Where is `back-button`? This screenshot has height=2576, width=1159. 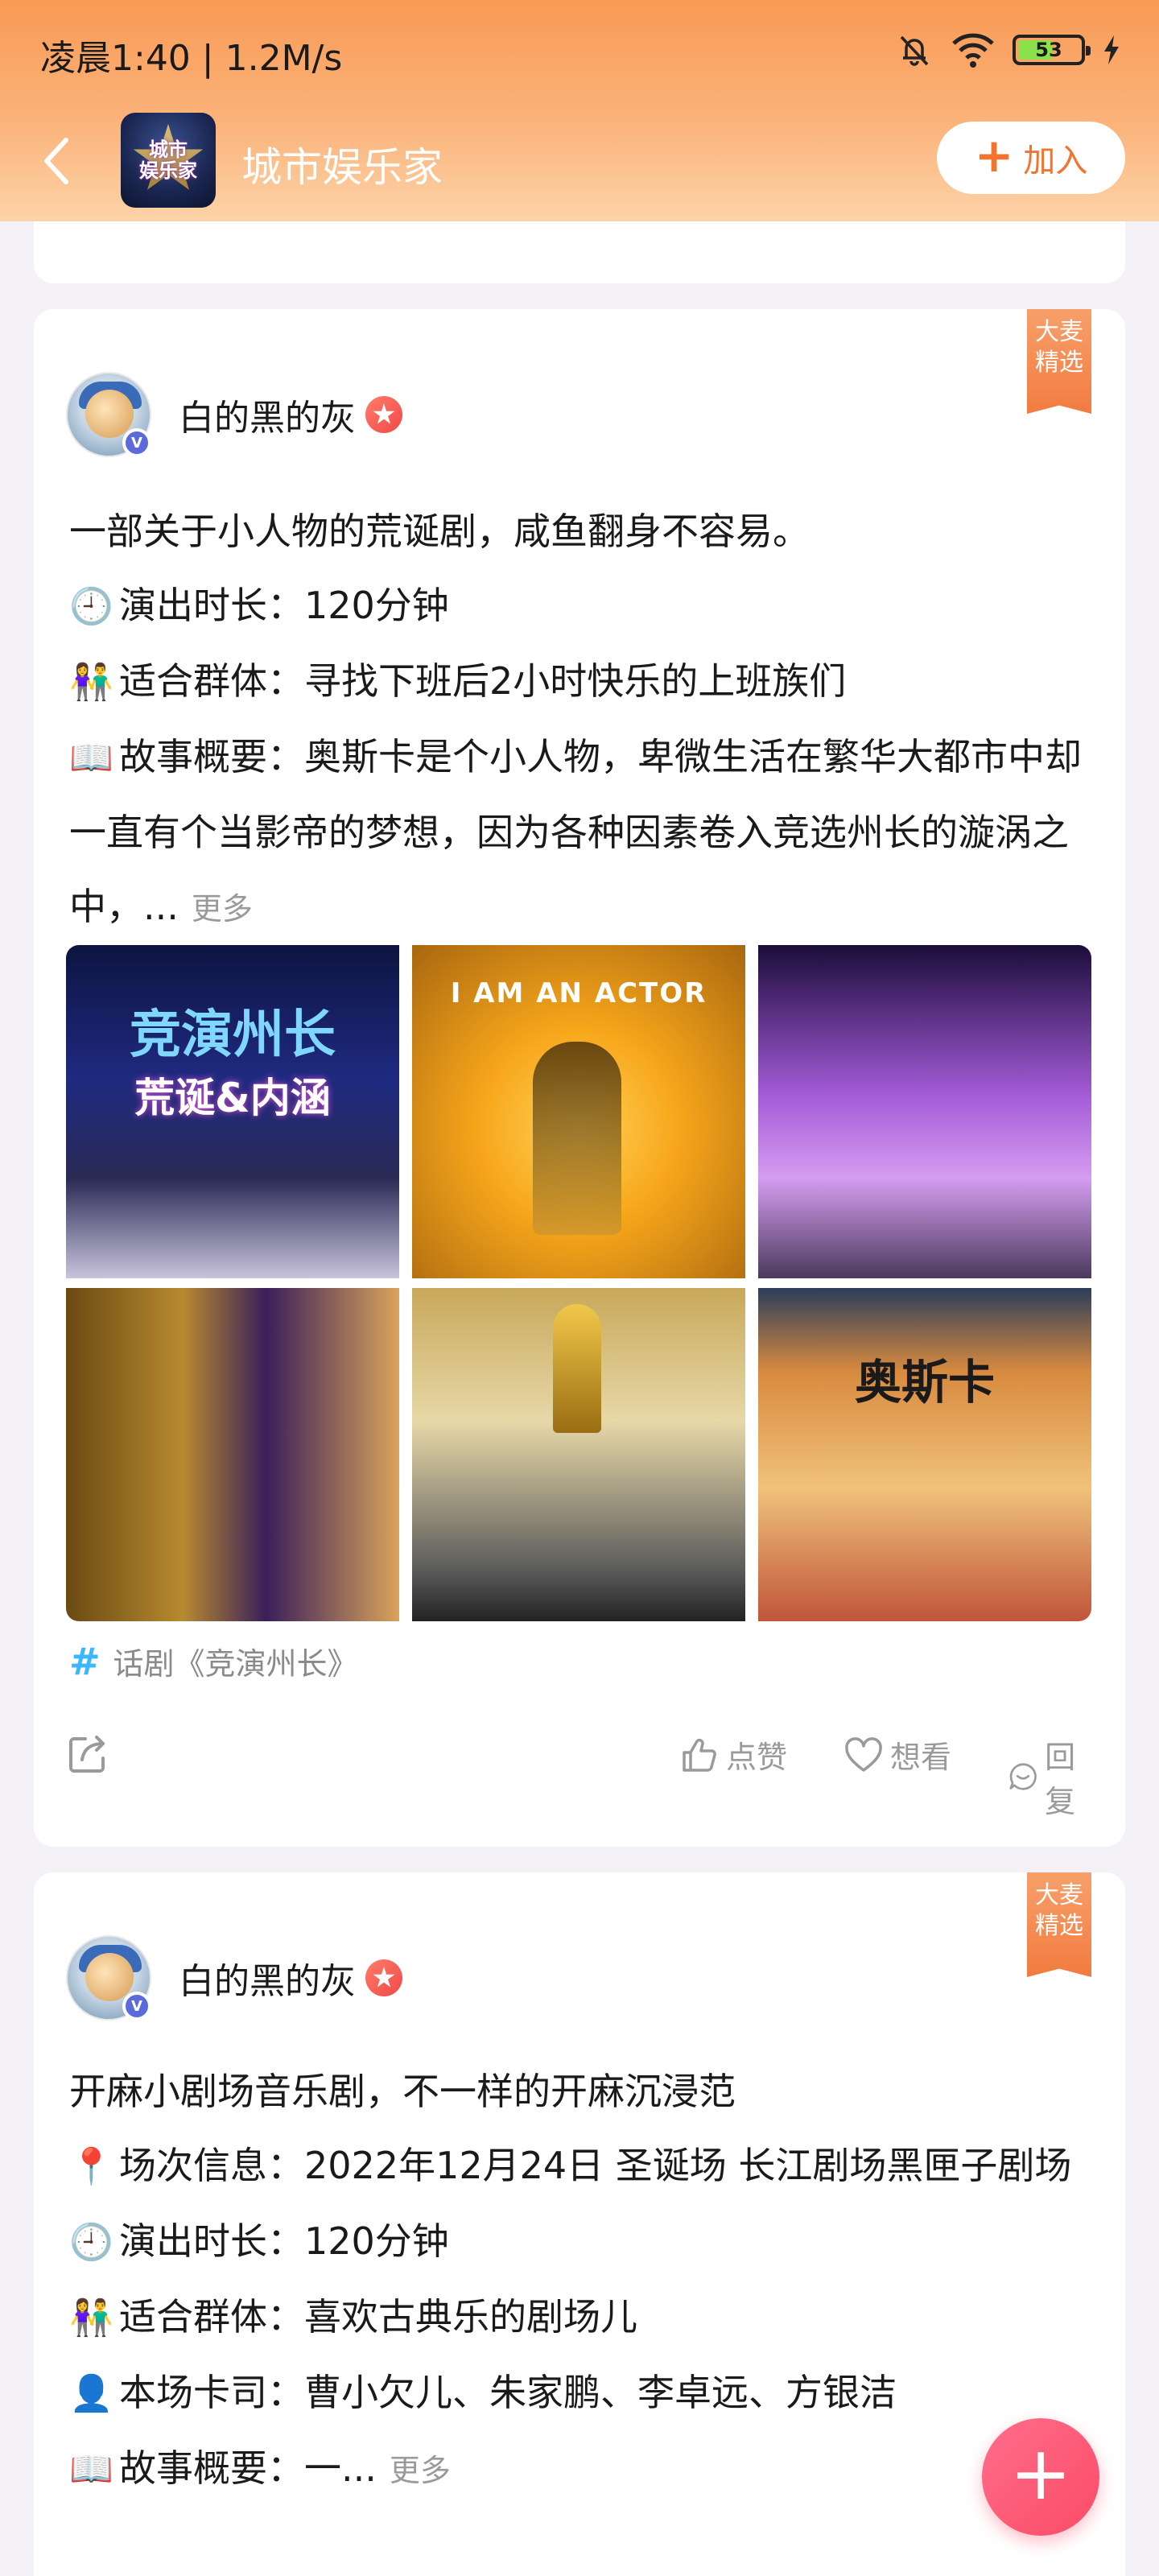 back-button is located at coordinates (56, 161).